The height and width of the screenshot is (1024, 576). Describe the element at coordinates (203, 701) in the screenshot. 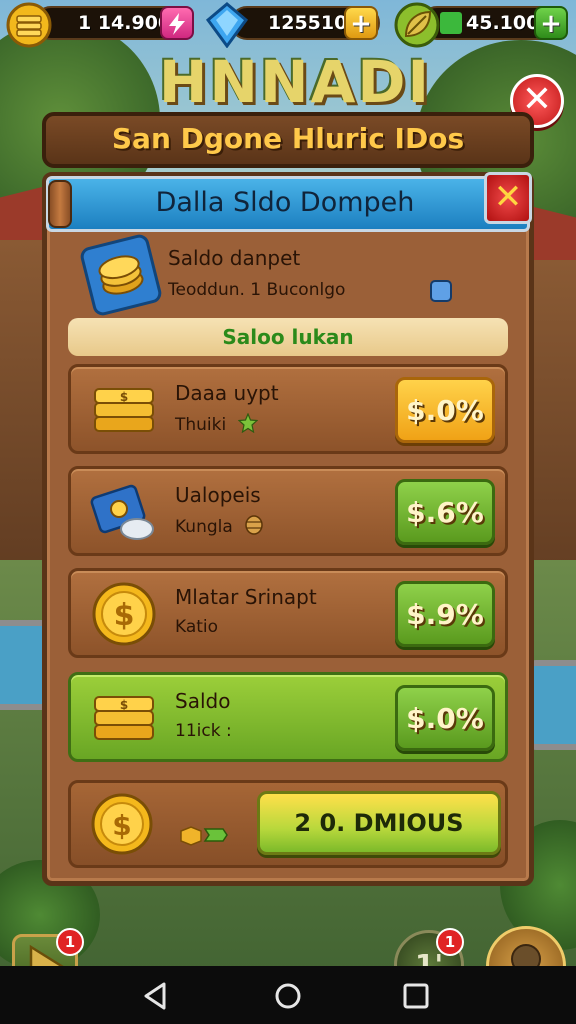

I see `item-title: Saldo` at that location.